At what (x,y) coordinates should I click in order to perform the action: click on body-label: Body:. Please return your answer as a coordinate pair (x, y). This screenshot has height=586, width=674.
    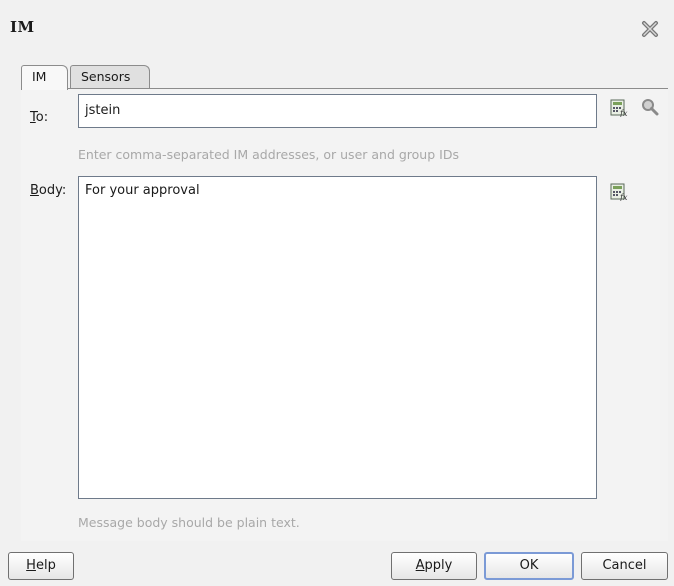
    Looking at the image, I should click on (48, 190).